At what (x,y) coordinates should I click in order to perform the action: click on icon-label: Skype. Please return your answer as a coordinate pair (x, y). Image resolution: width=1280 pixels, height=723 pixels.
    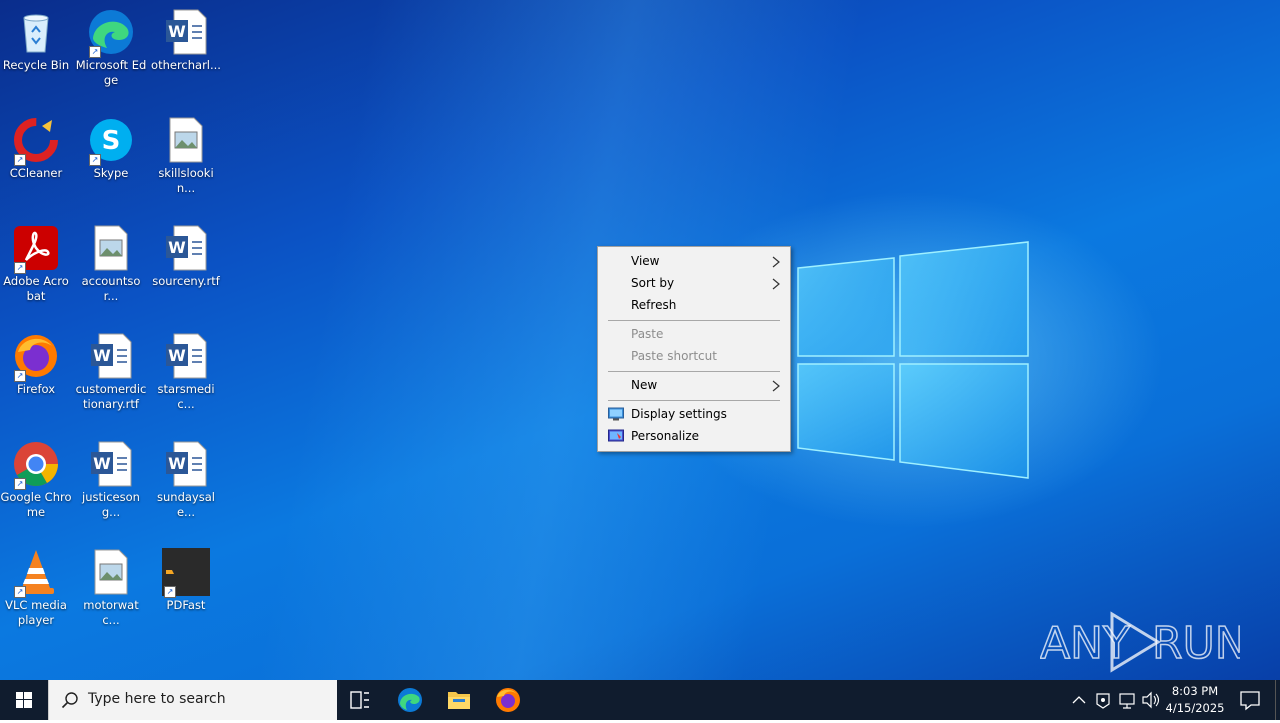
    Looking at the image, I should click on (111, 173).